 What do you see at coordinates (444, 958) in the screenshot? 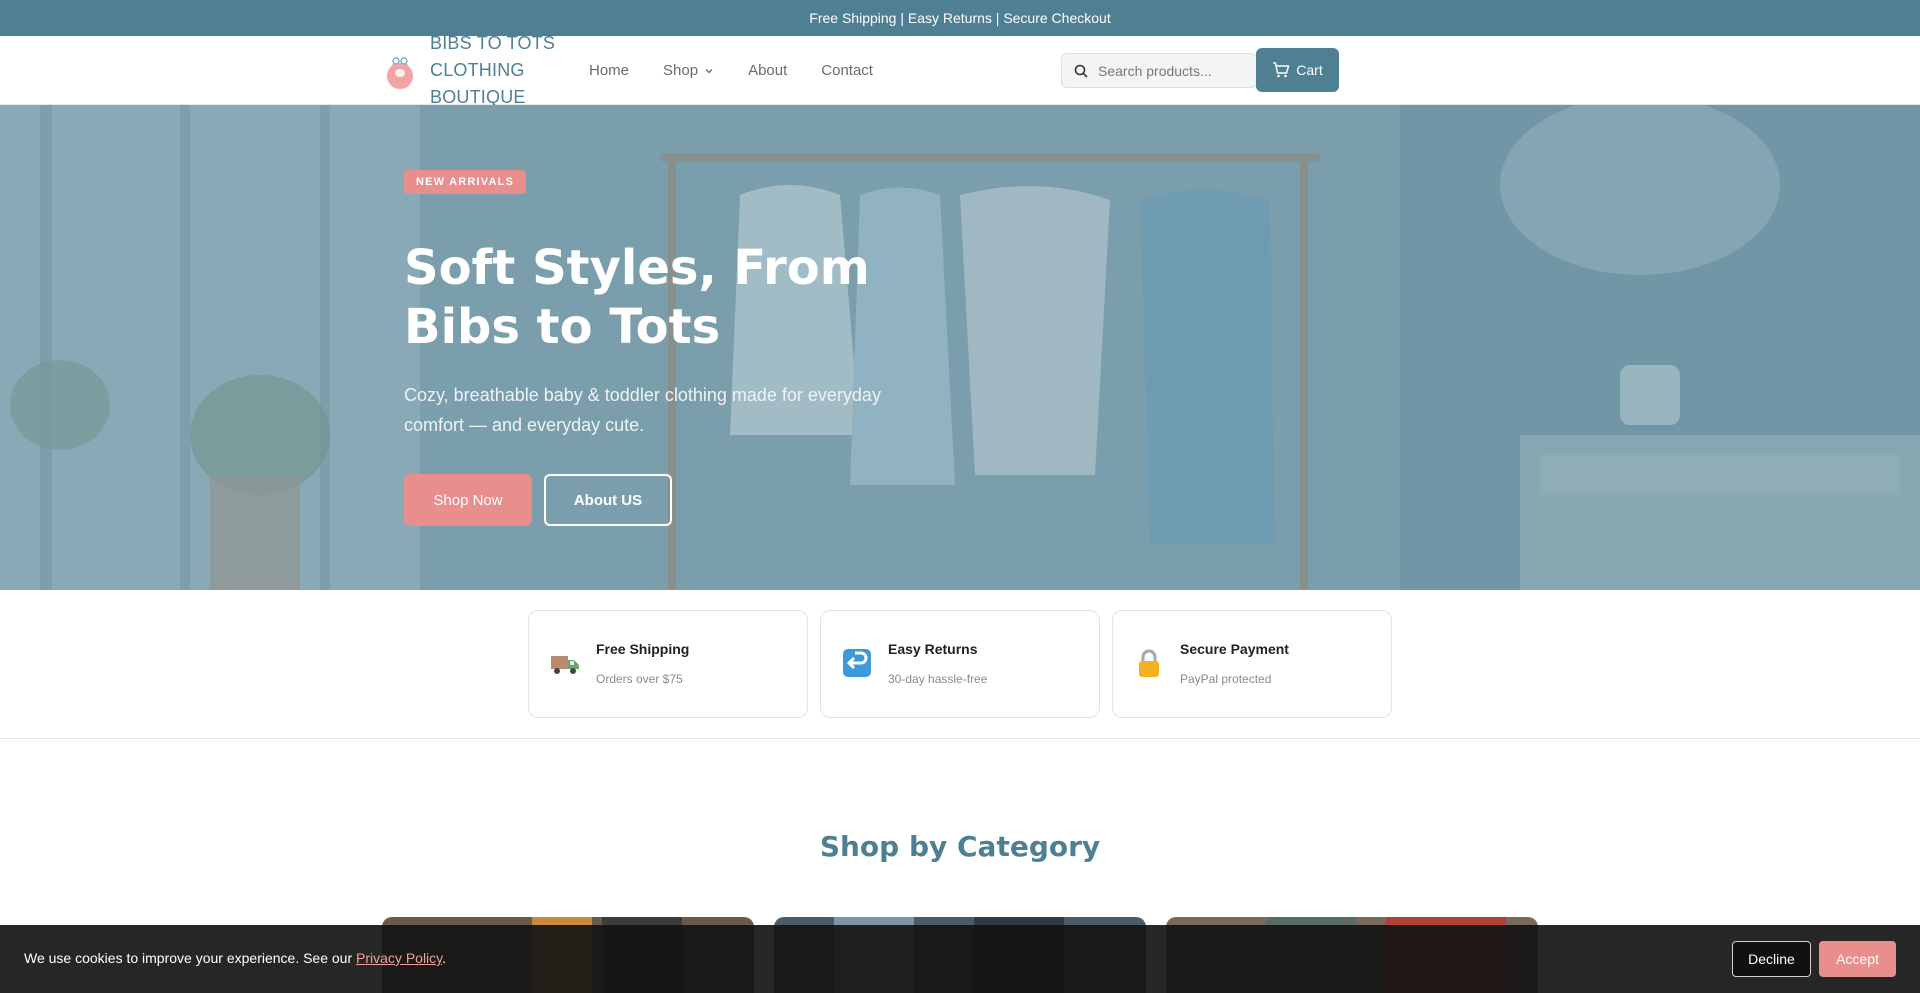
I see `cookie-text-end: .` at bounding box center [444, 958].